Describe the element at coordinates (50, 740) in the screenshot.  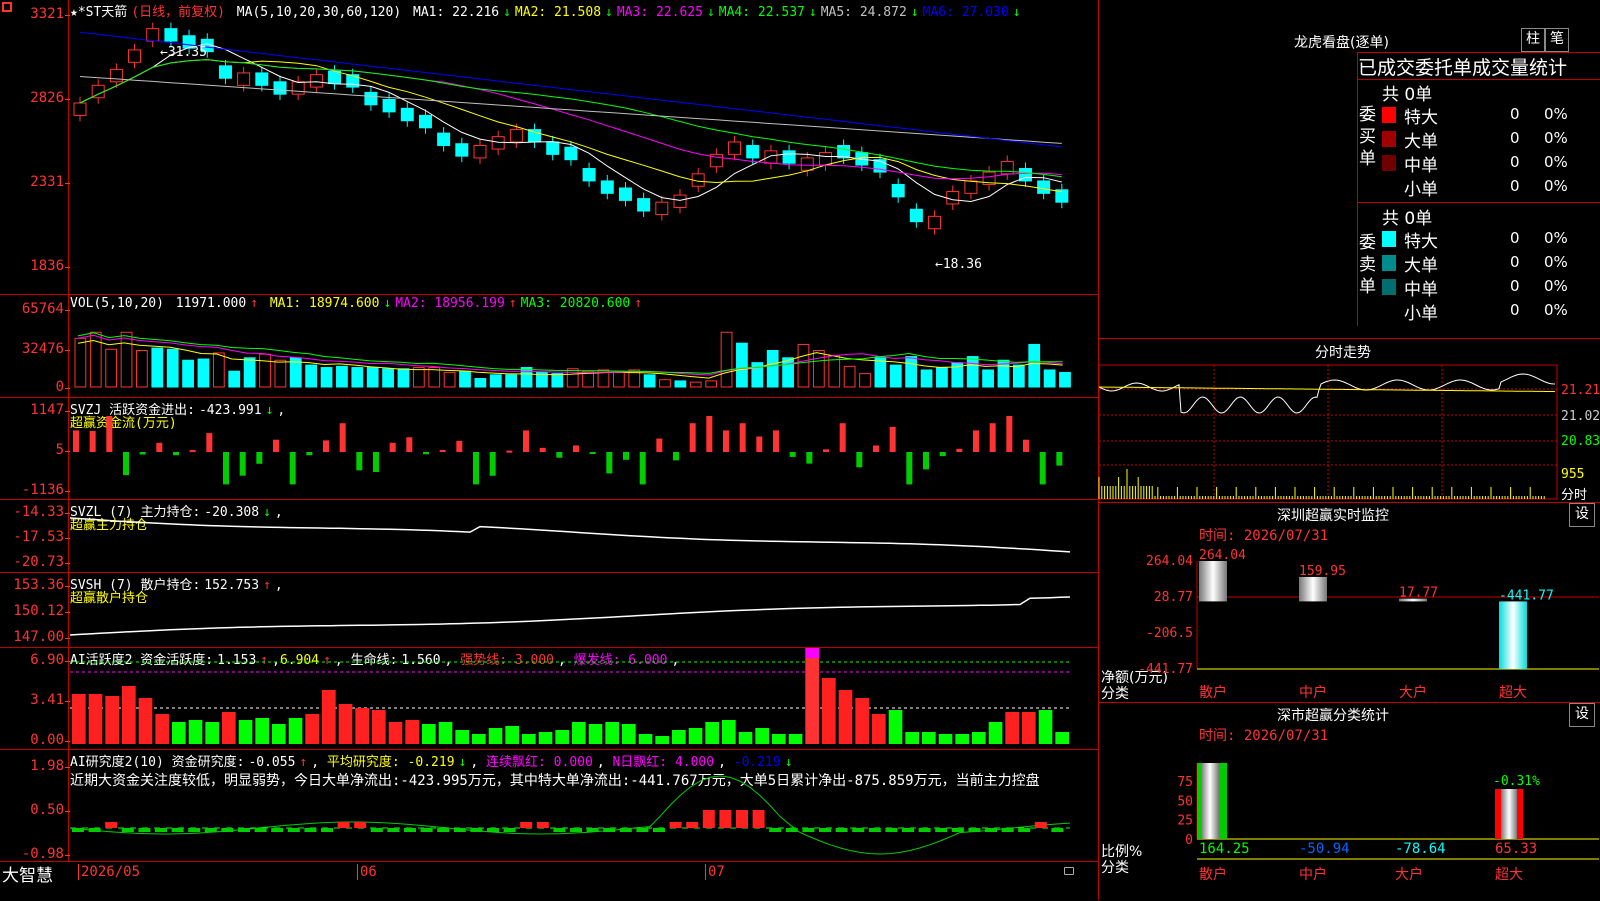
I see `y-tick: 0.00` at that location.